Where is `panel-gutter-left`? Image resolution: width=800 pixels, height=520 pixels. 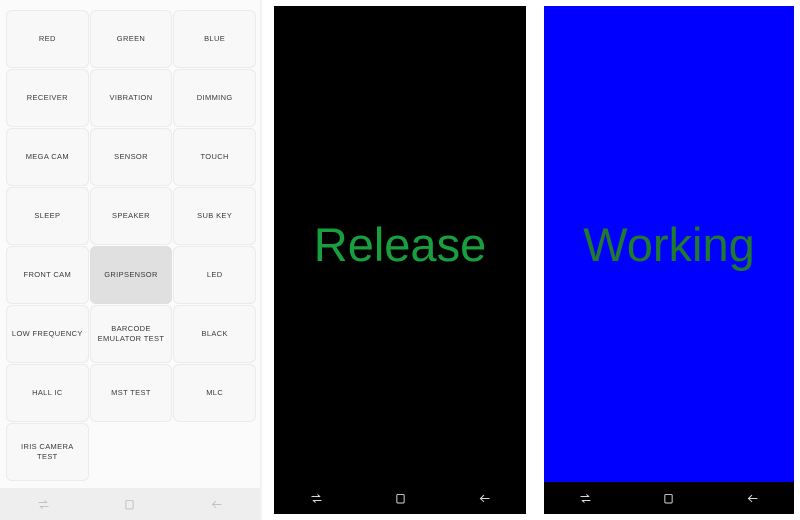
panel-gutter-left is located at coordinates (268, 260).